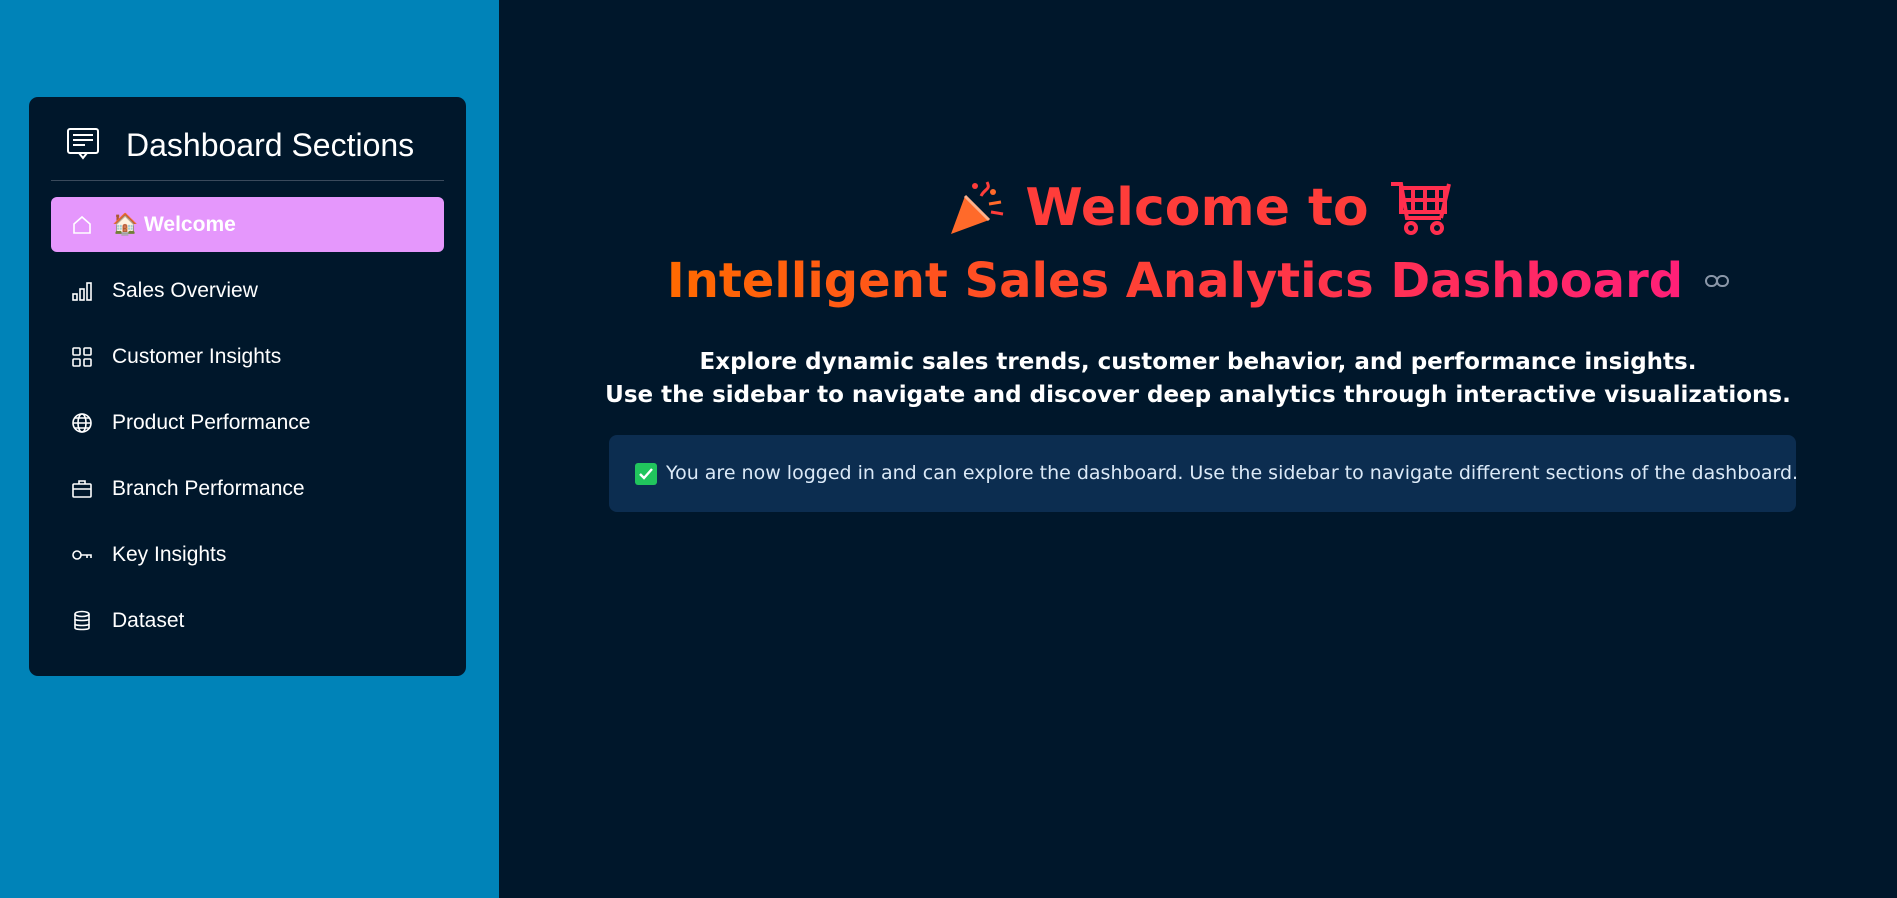 This screenshot has height=898, width=1897. What do you see at coordinates (1717, 281) in the screenshot?
I see `link-icon` at bounding box center [1717, 281].